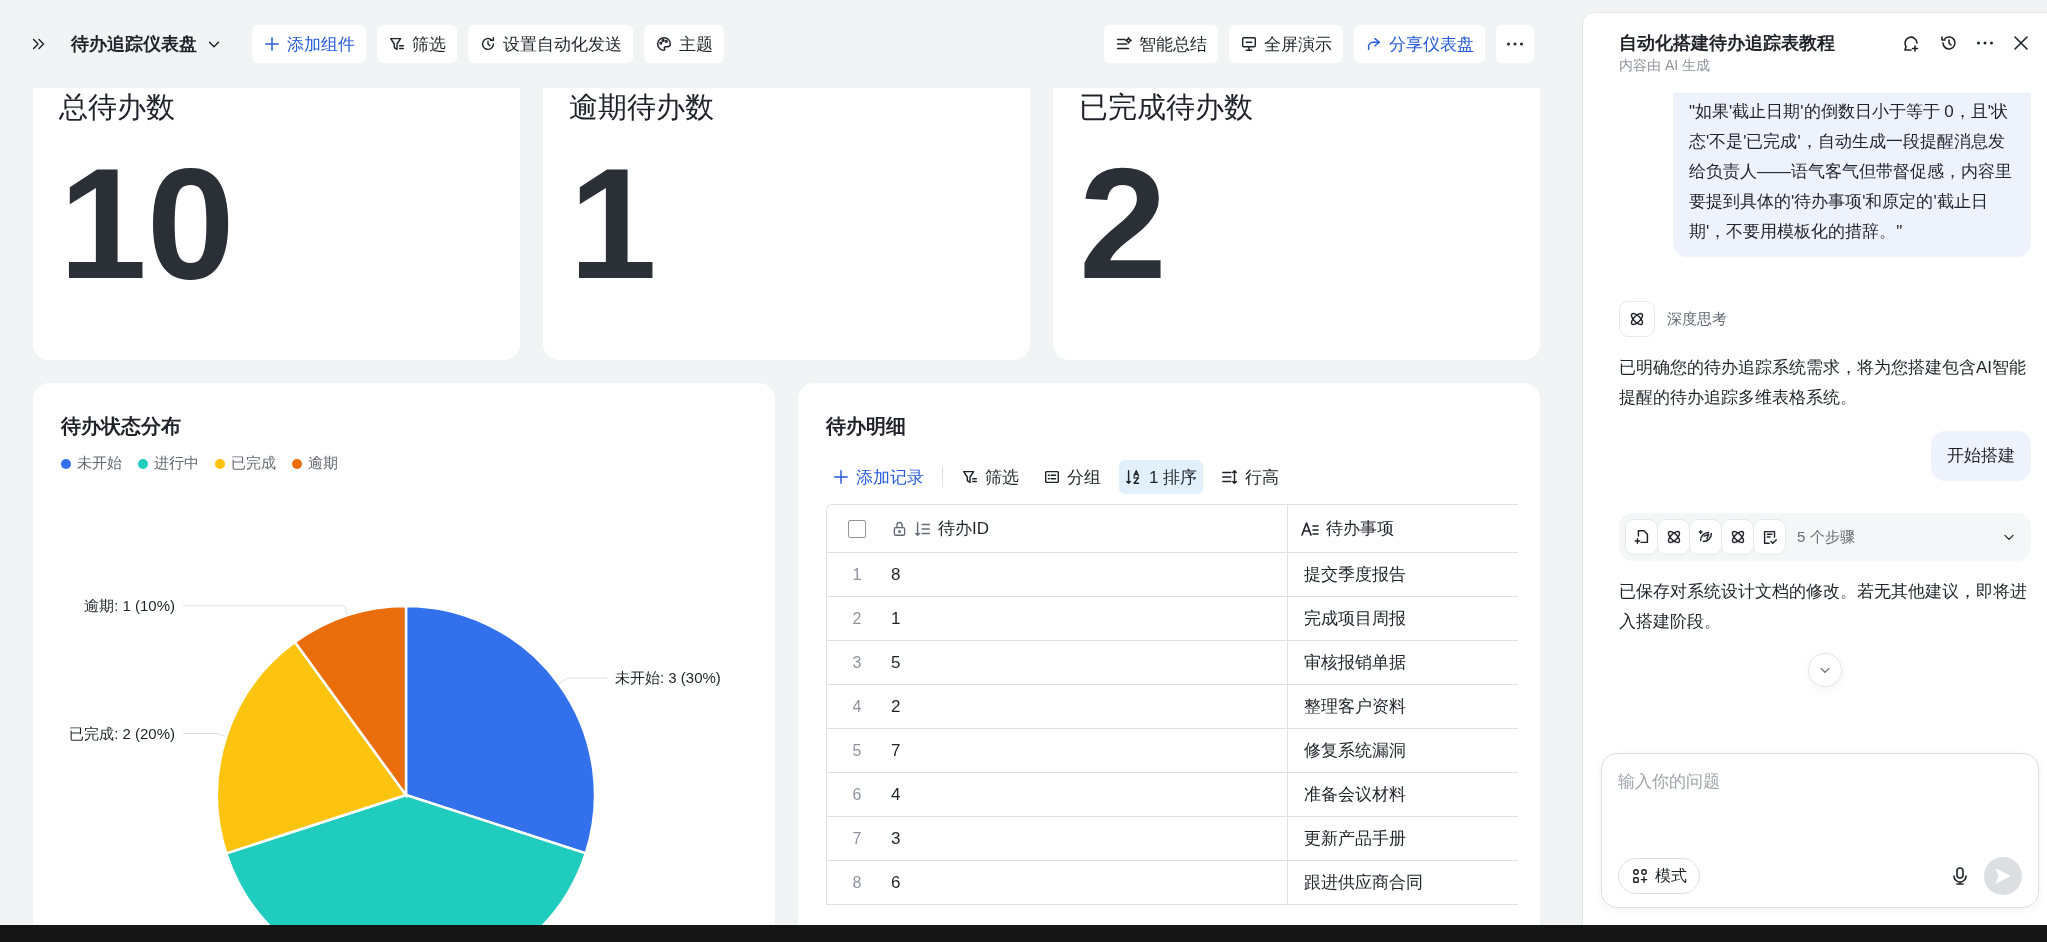 The image size is (2047, 942). I want to click on history-button, so click(1949, 43).